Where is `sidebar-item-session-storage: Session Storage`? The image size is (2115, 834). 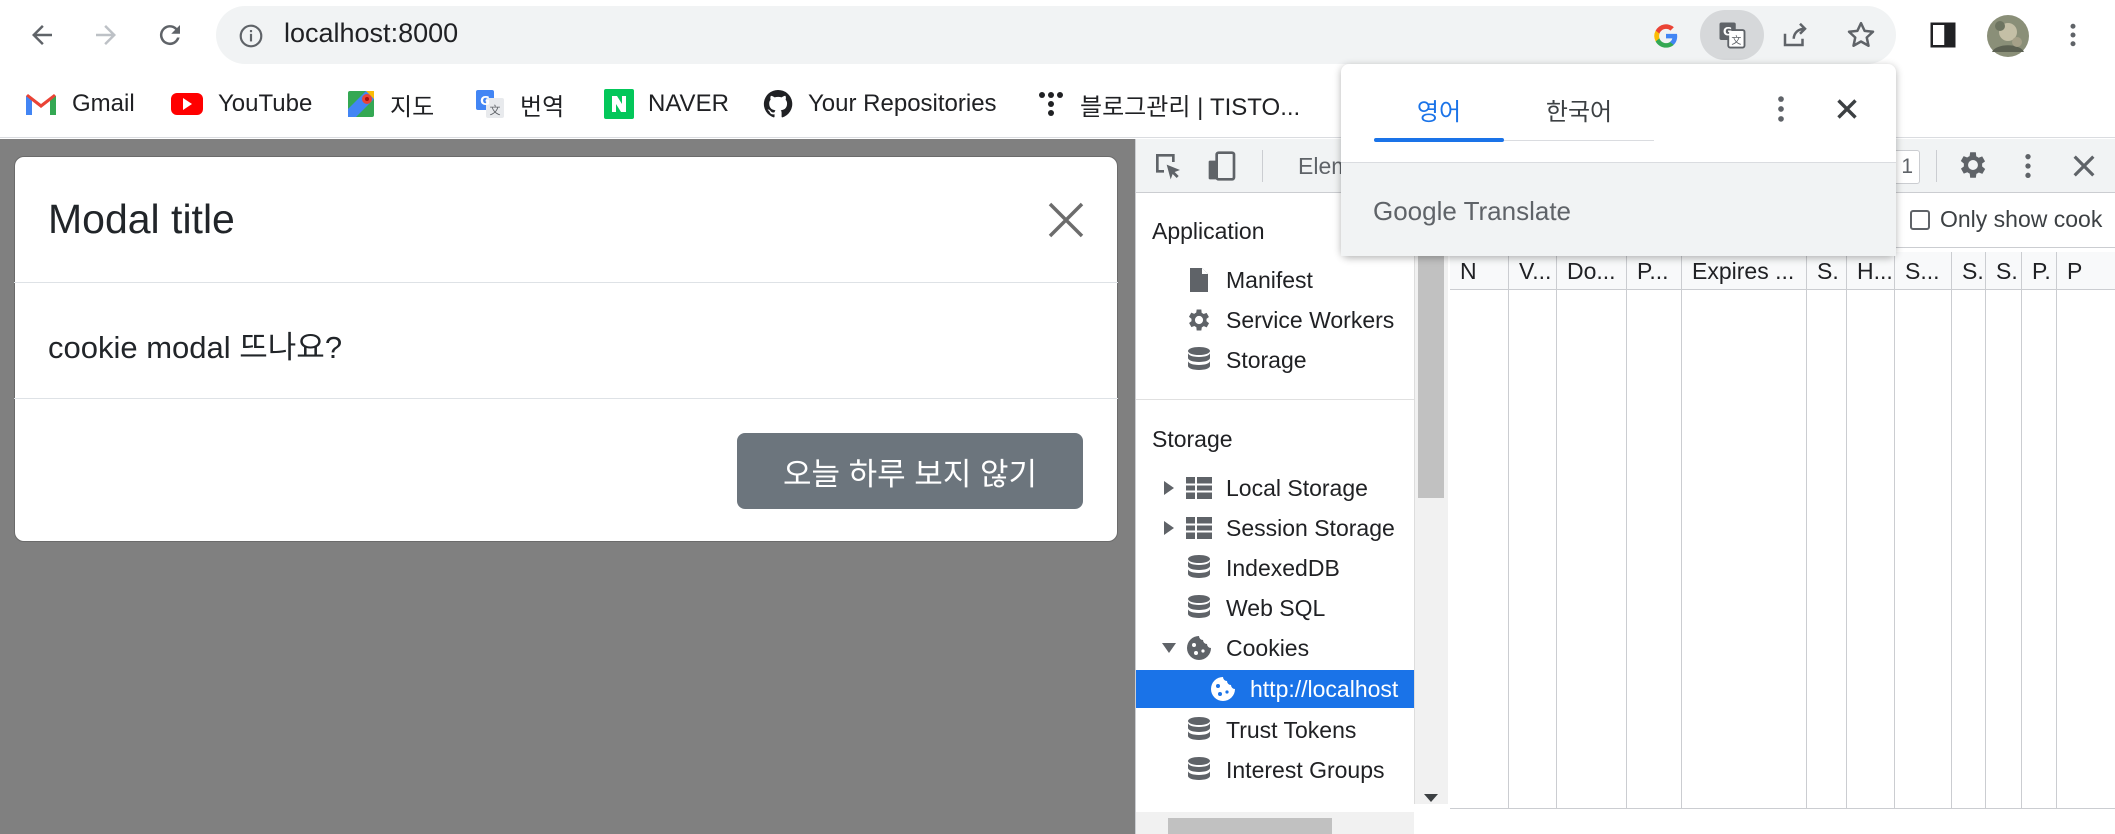
sidebar-item-session-storage: Session Storage is located at coordinates (1277, 528).